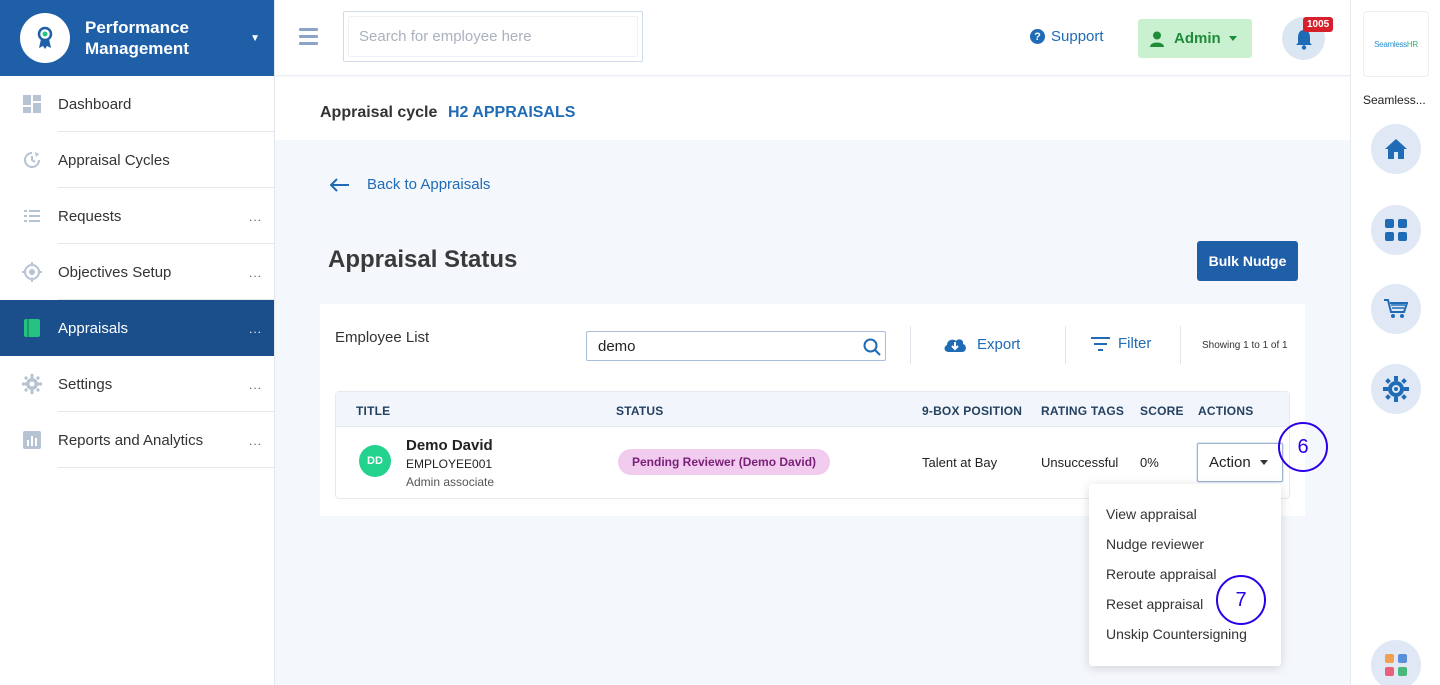  Describe the element at coordinates (450, 482) in the screenshot. I see `employee-role: Admin associate` at that location.